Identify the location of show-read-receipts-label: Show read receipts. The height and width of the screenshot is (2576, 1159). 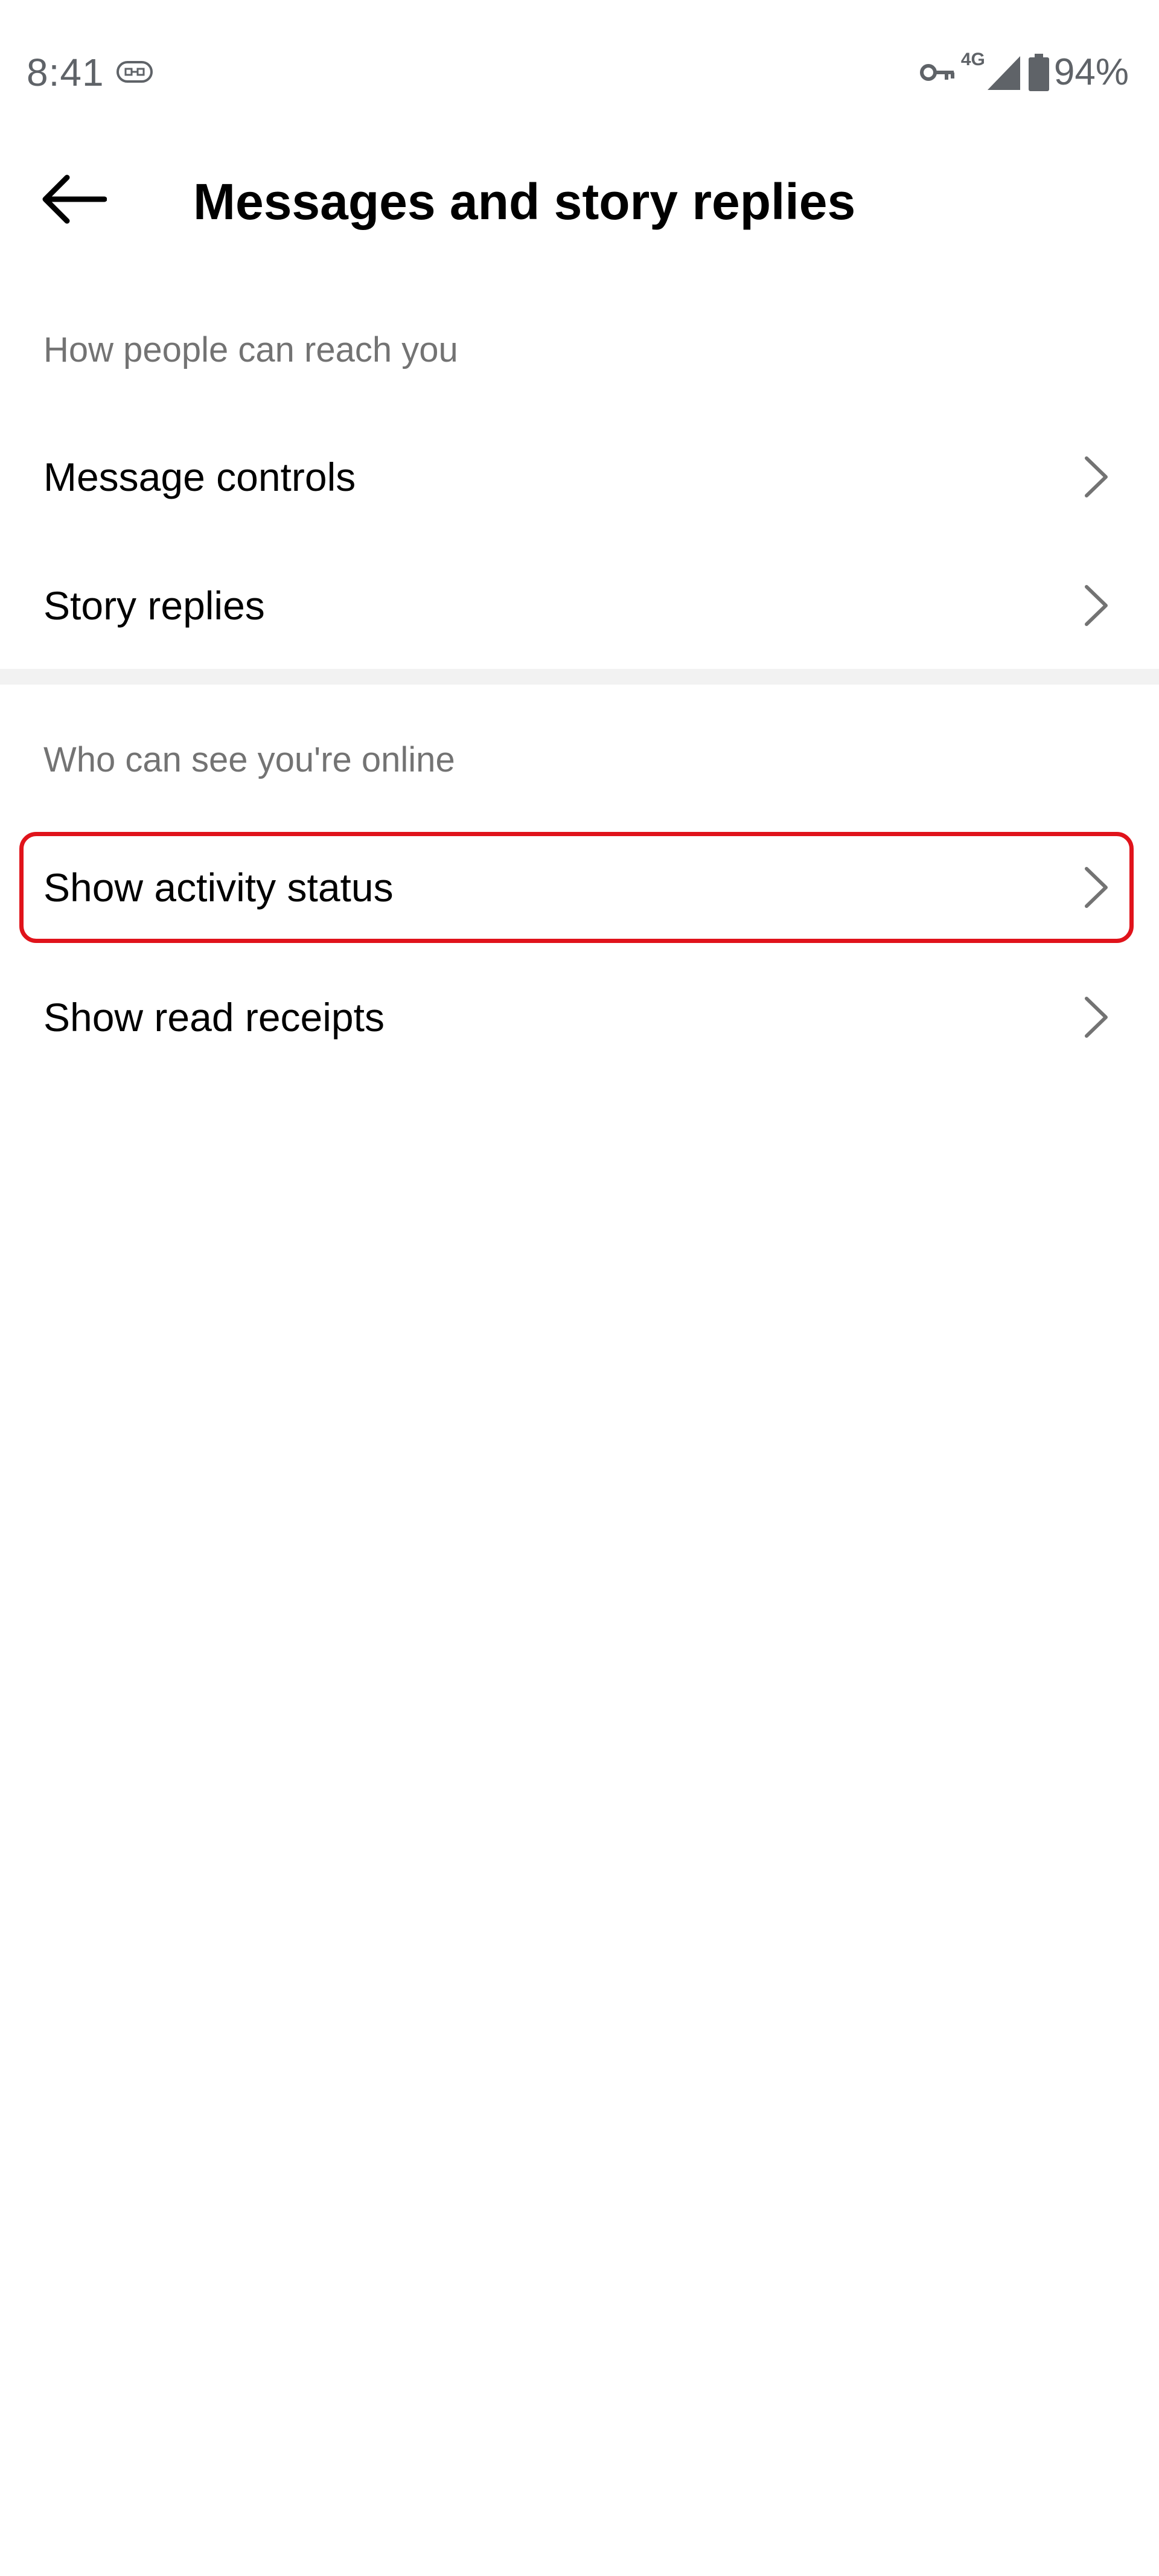
(214, 1017).